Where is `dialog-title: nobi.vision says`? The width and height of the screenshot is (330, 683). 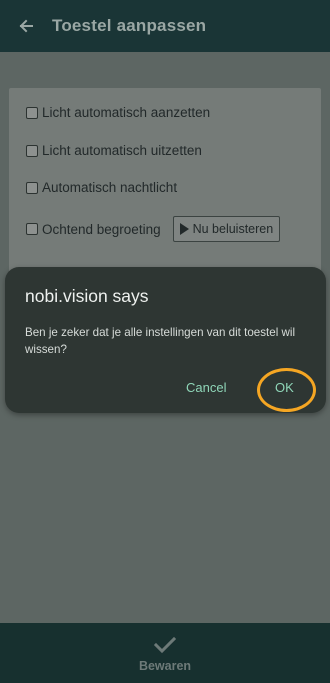
dialog-title: nobi.vision says is located at coordinates (87, 296).